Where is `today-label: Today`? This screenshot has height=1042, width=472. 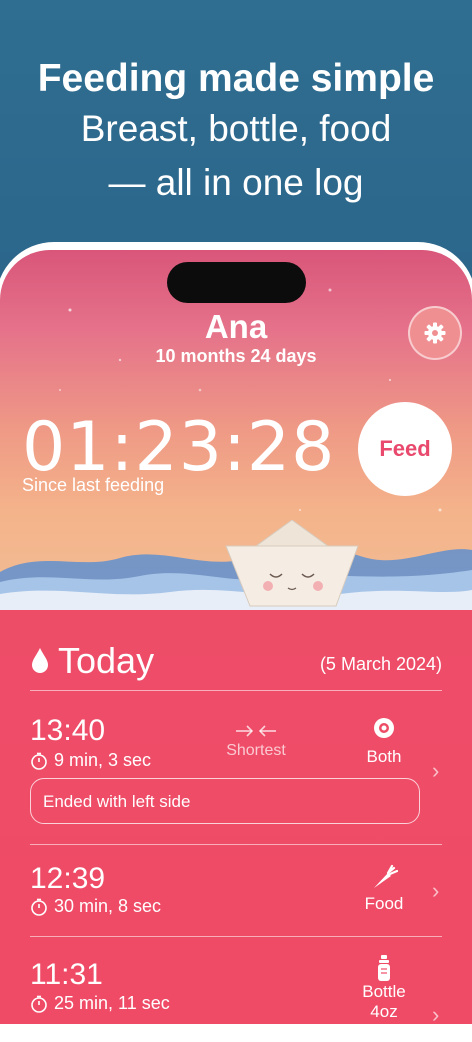 today-label: Today is located at coordinates (106, 660).